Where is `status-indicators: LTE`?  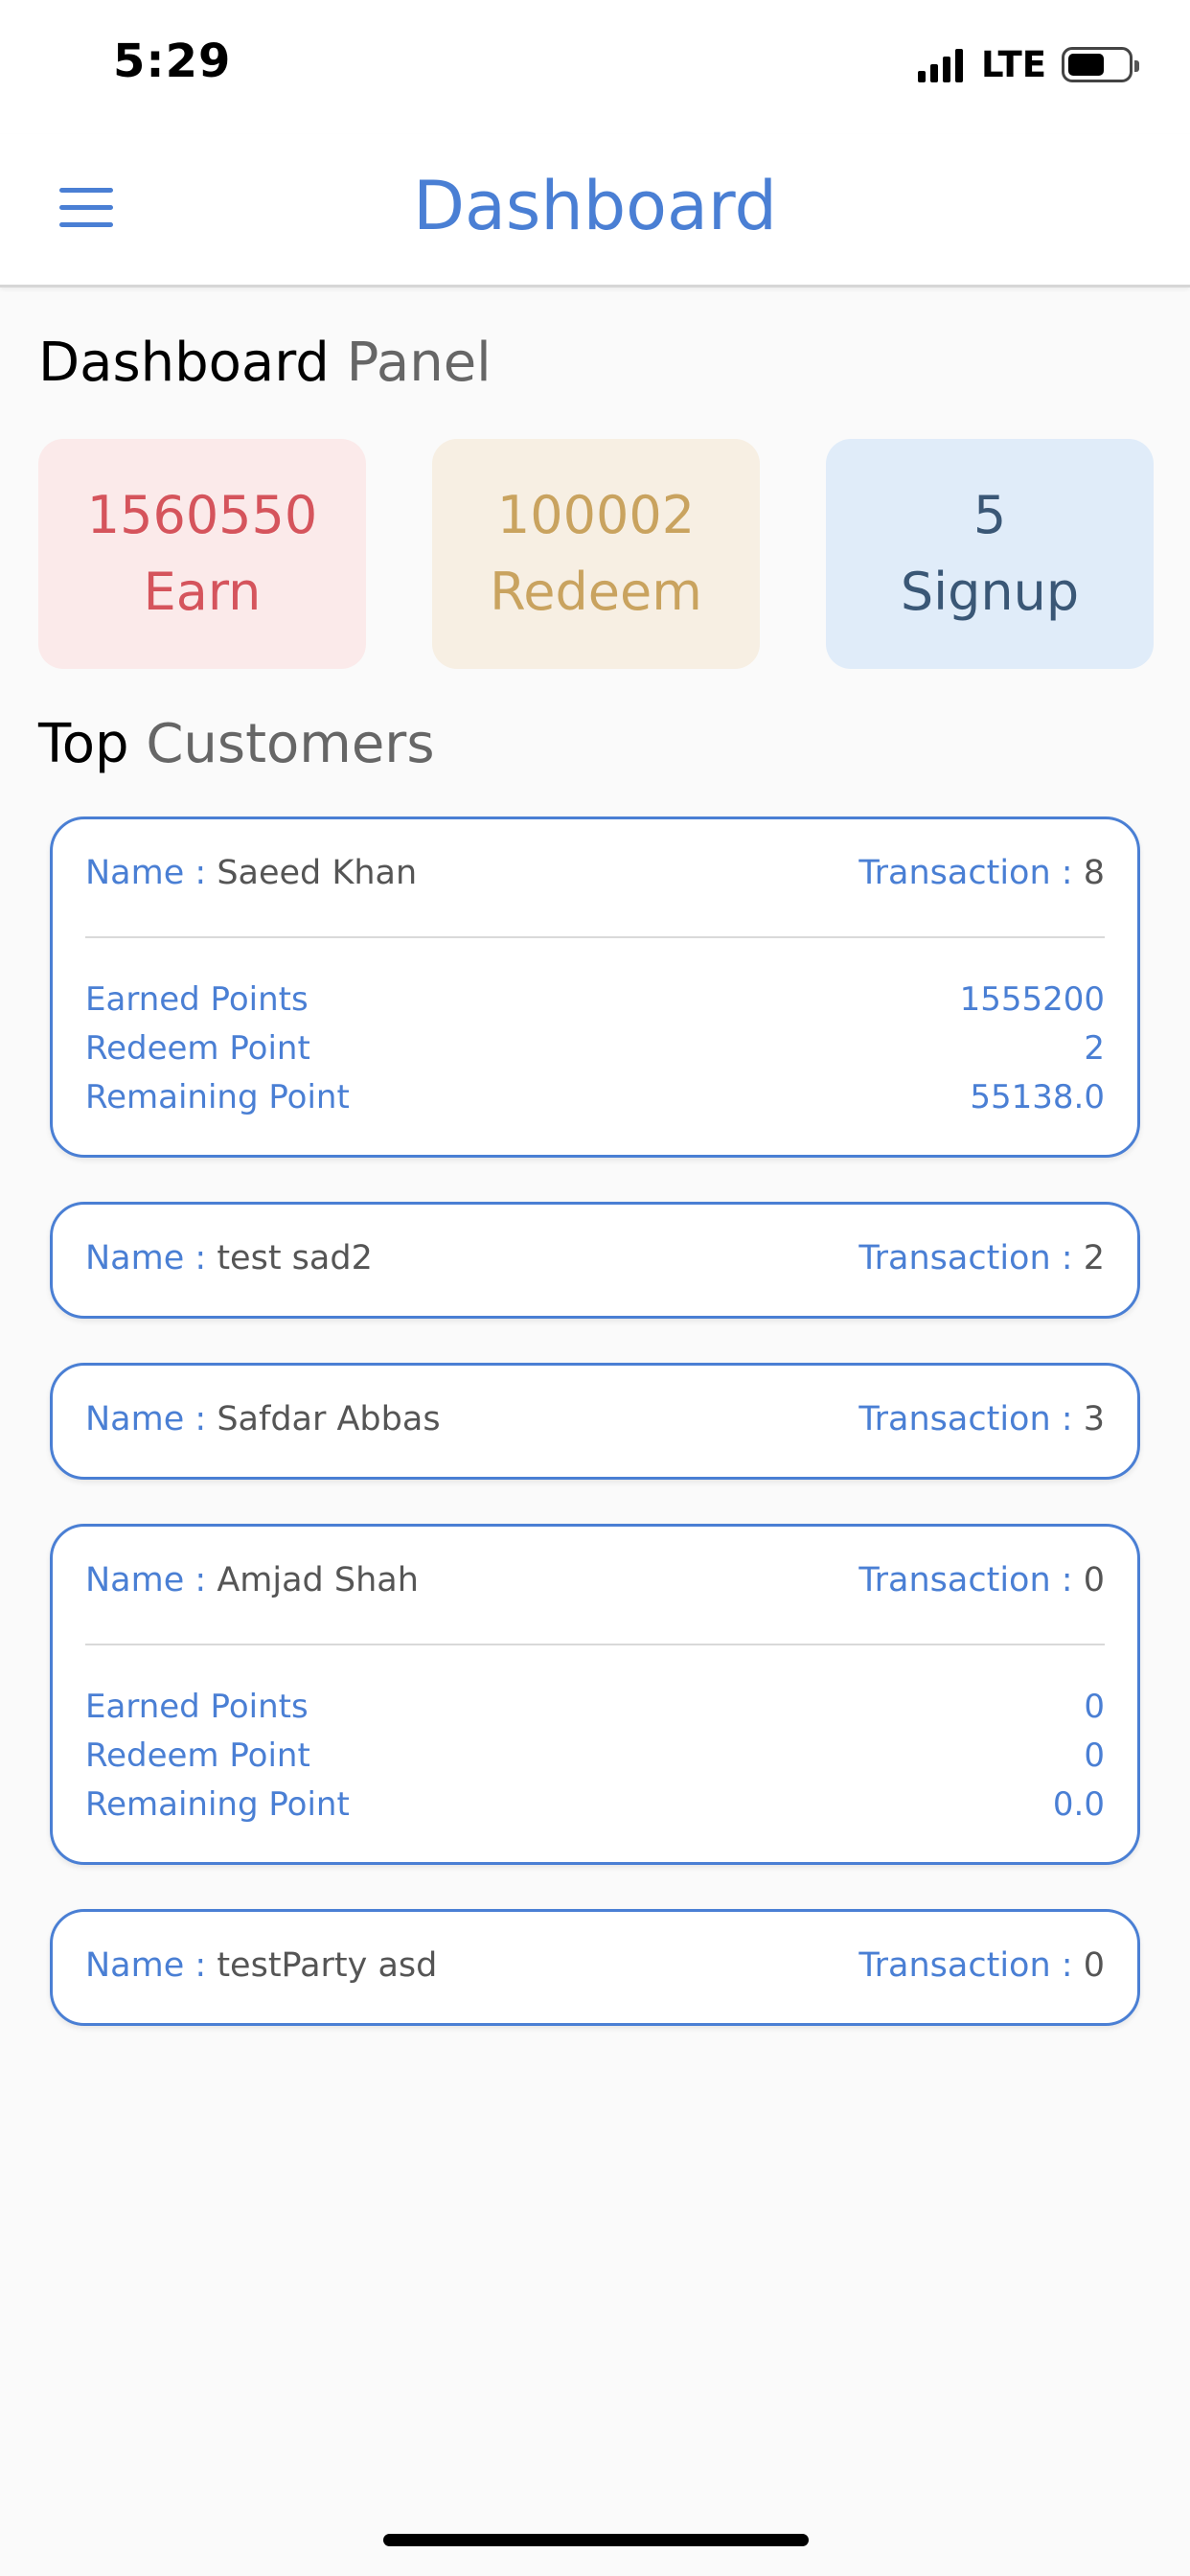 status-indicators: LTE is located at coordinates (1029, 64).